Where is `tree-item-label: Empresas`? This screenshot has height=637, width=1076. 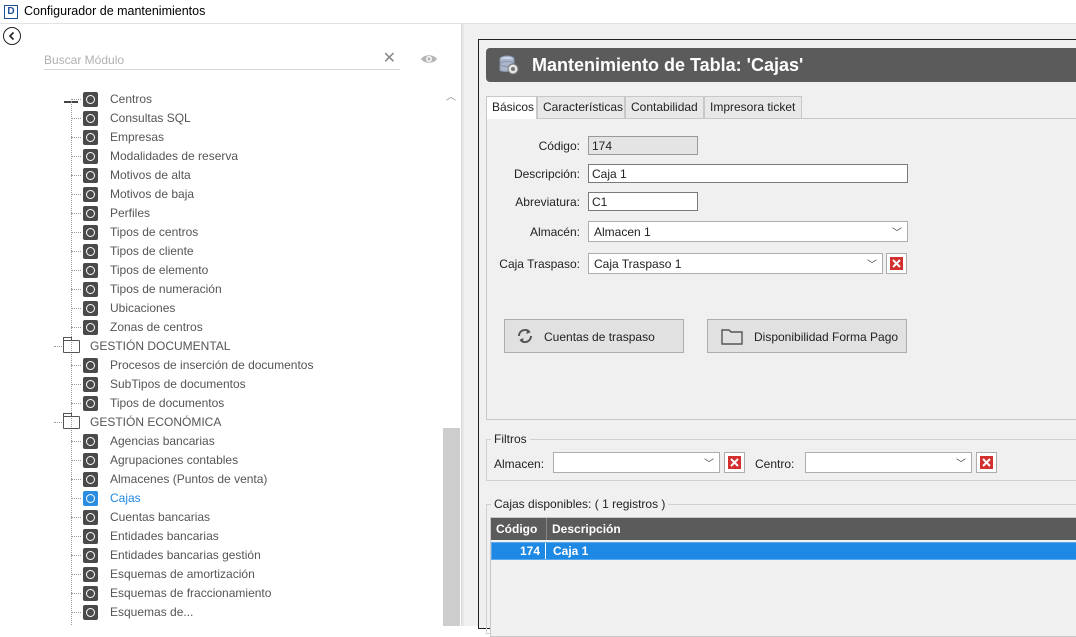 tree-item-label: Empresas is located at coordinates (137, 137).